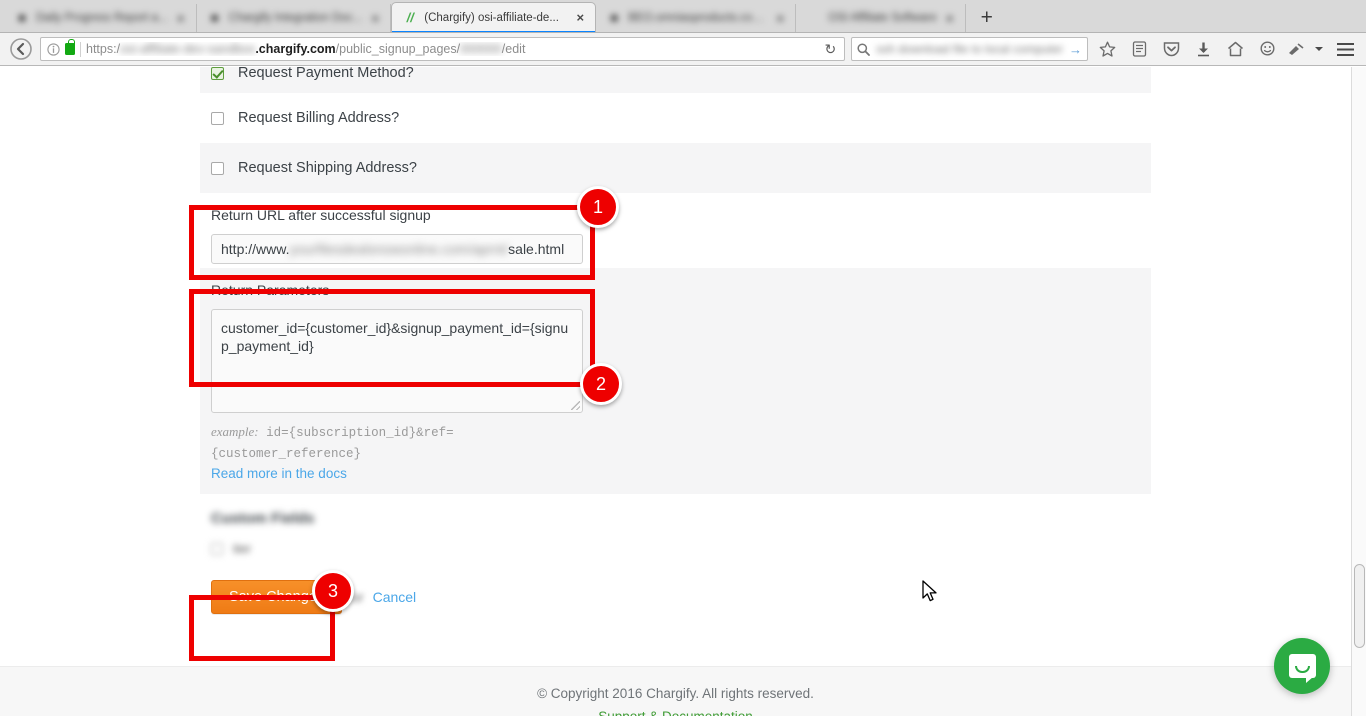 This screenshot has width=1366, height=716. Describe the element at coordinates (1075, 49) in the screenshot. I see `search-go-icon: →` at that location.